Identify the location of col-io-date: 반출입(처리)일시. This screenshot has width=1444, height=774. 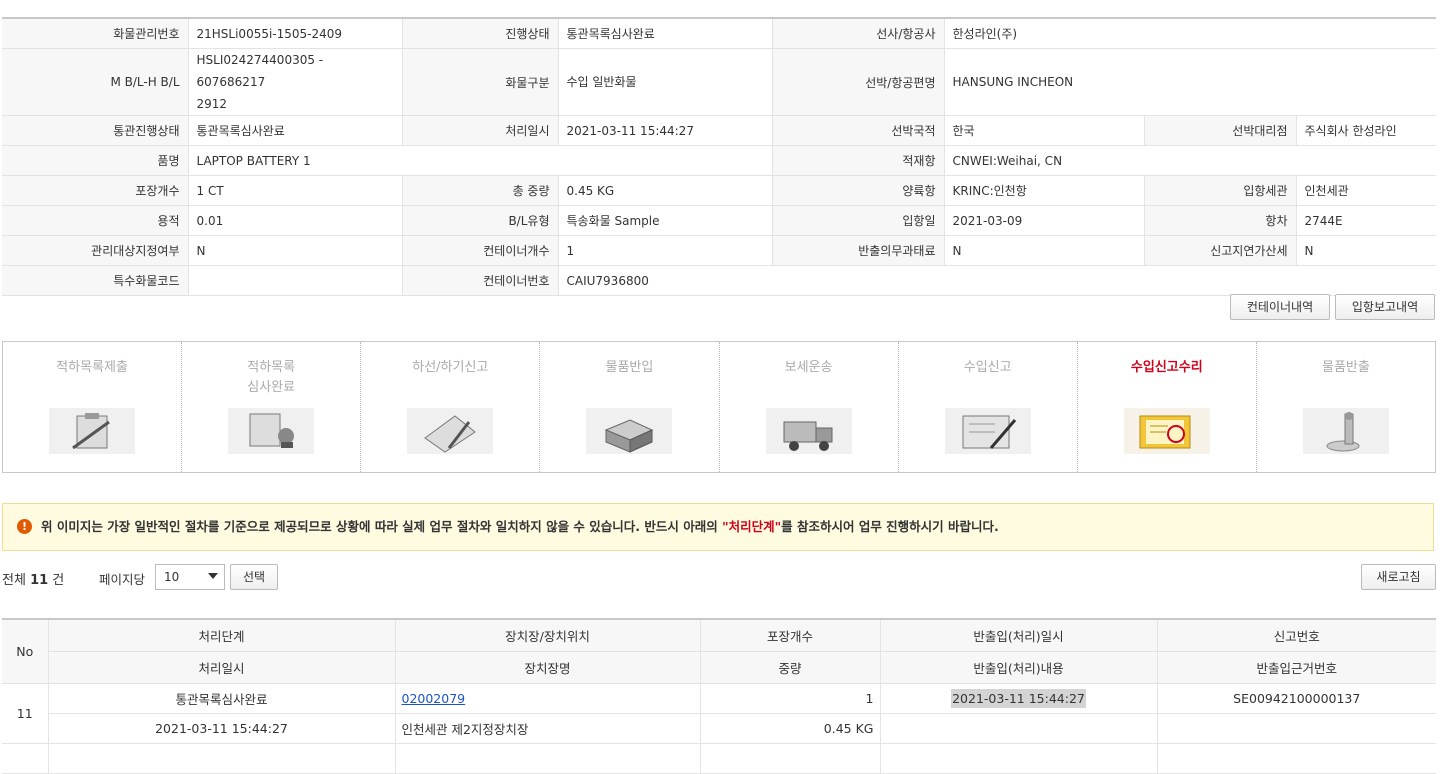
(1019, 635).